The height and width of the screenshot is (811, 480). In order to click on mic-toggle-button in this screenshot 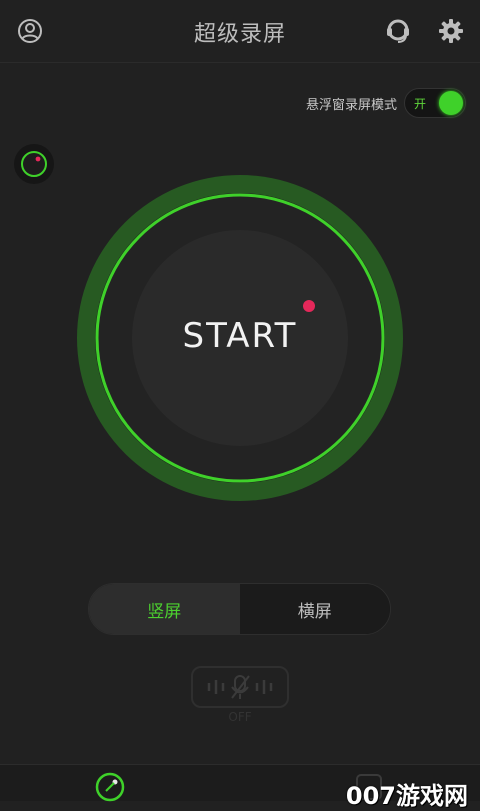, I will do `click(240, 687)`.